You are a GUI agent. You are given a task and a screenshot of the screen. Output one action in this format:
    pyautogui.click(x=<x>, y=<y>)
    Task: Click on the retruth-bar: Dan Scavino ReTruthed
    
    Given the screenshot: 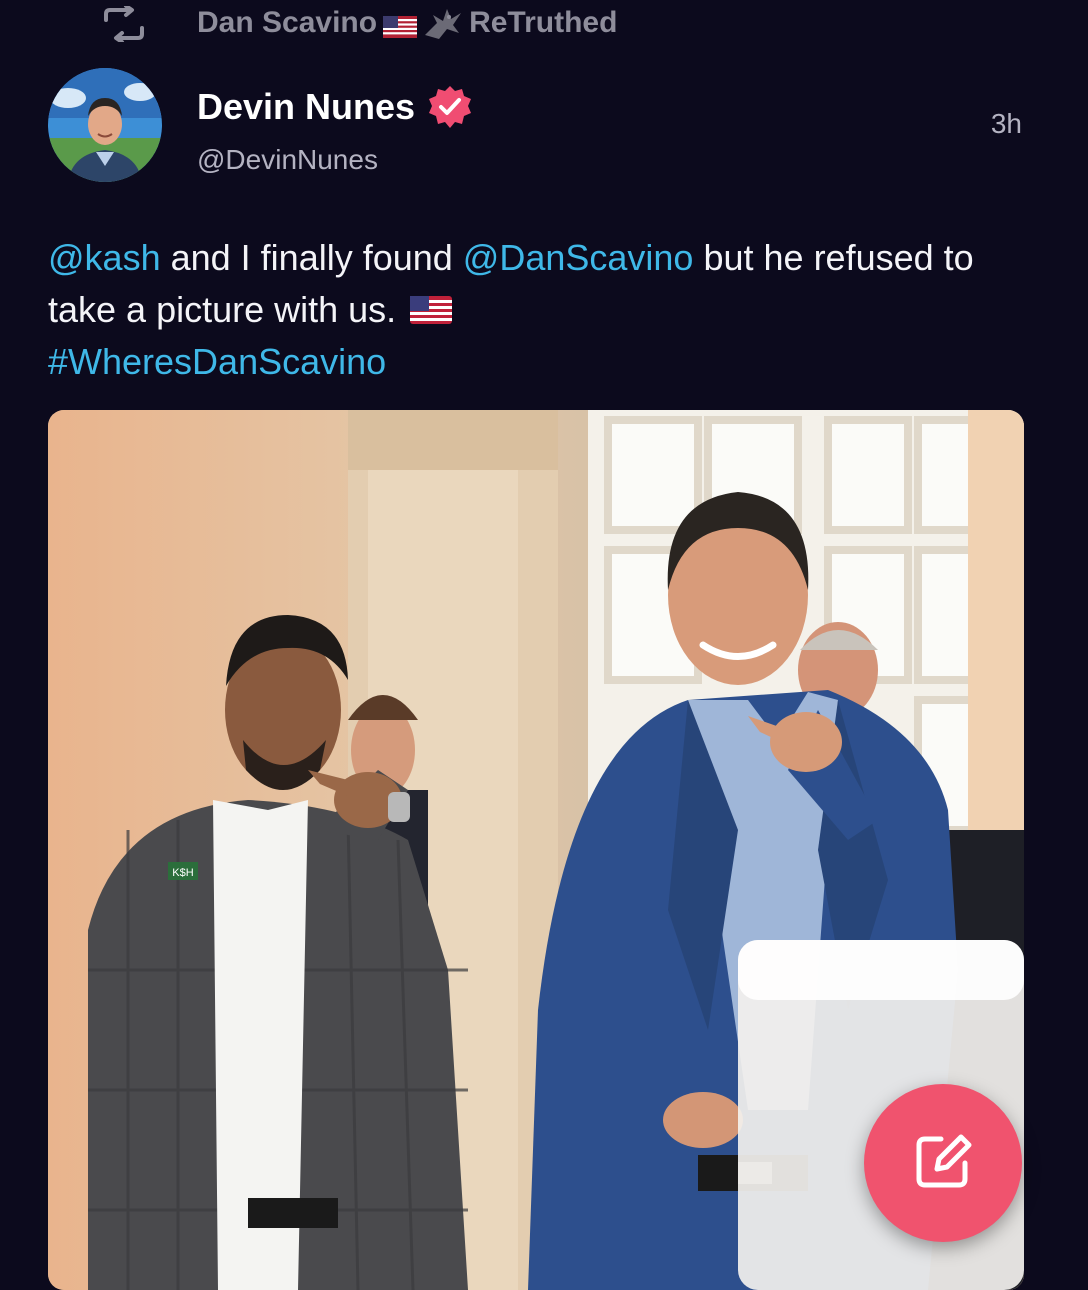 What is the action you would take?
    pyautogui.click(x=544, y=24)
    